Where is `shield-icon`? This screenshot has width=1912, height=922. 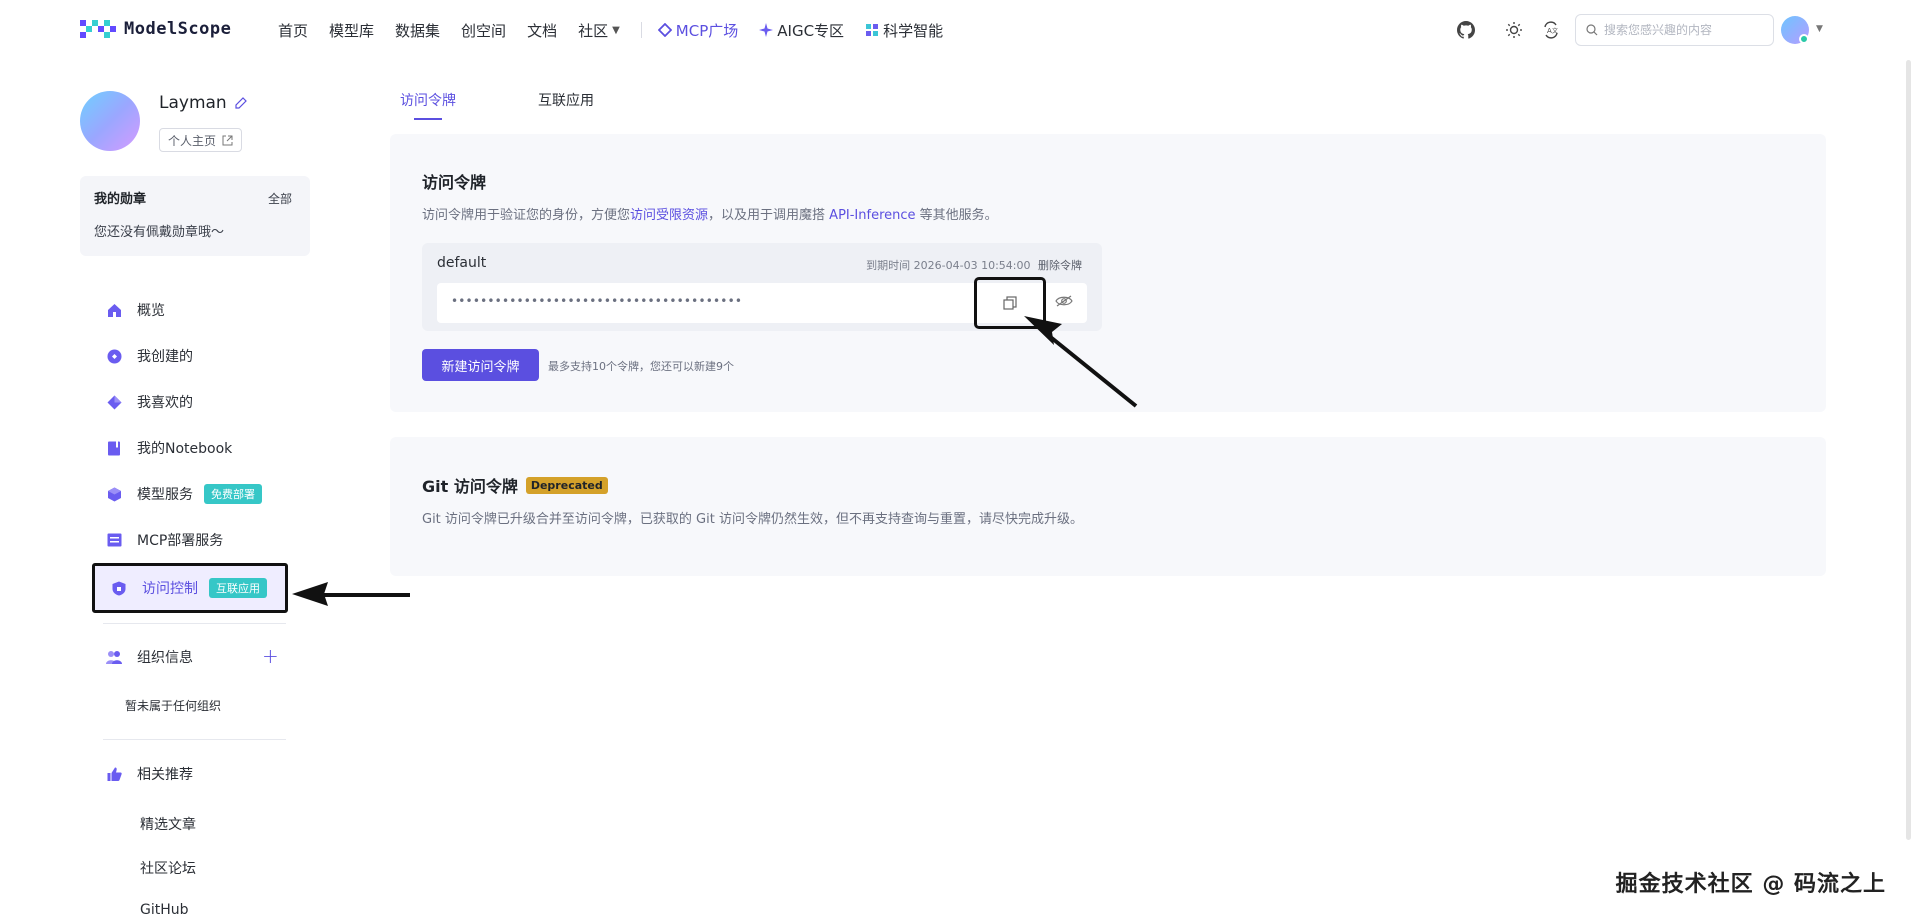
shield-icon is located at coordinates (119, 588).